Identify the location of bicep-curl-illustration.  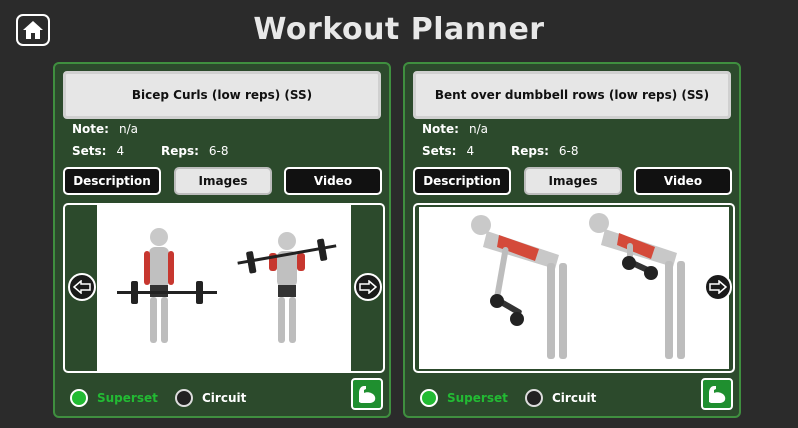
(227, 285).